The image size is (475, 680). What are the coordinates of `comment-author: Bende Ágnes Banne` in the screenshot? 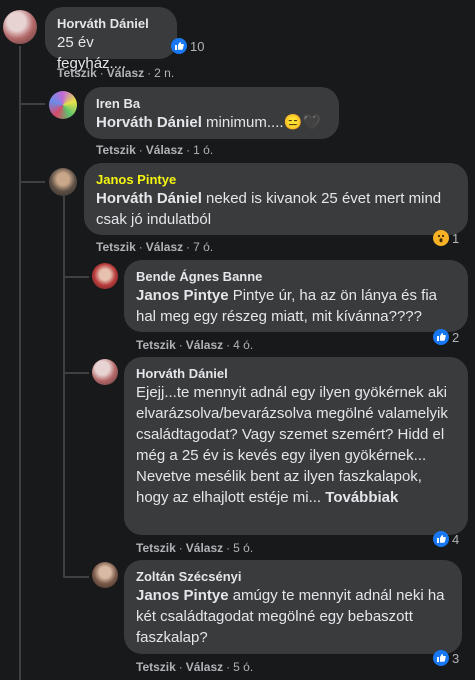 It's located at (296, 276).